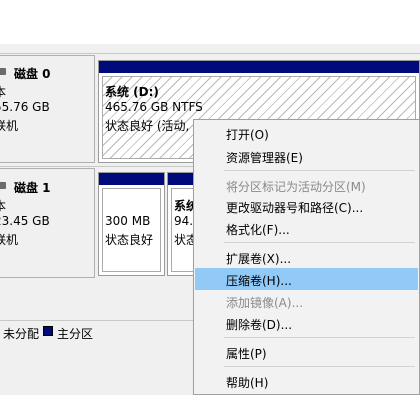 The width and height of the screenshot is (420, 395). What do you see at coordinates (25, 107) in the screenshot?
I see `disk-0-size: 55.76 GB` at bounding box center [25, 107].